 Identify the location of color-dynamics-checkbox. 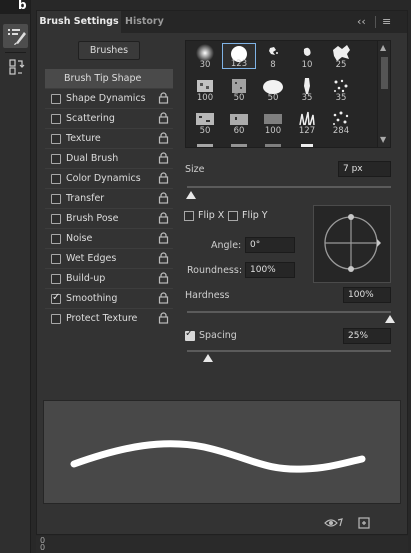
(56, 179).